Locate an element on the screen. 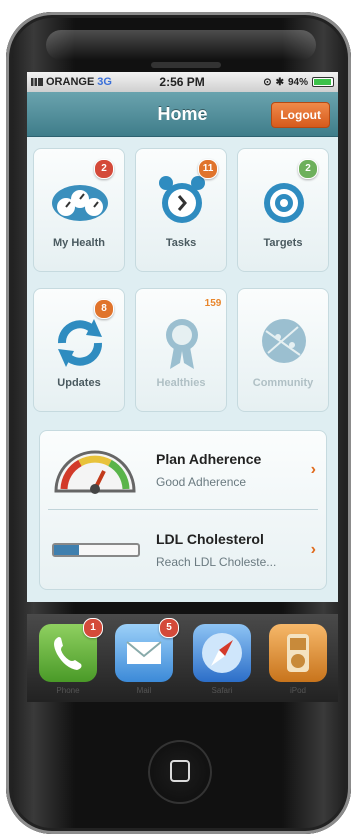 The image size is (359, 837). dashboard-icon is located at coordinates (80, 203).